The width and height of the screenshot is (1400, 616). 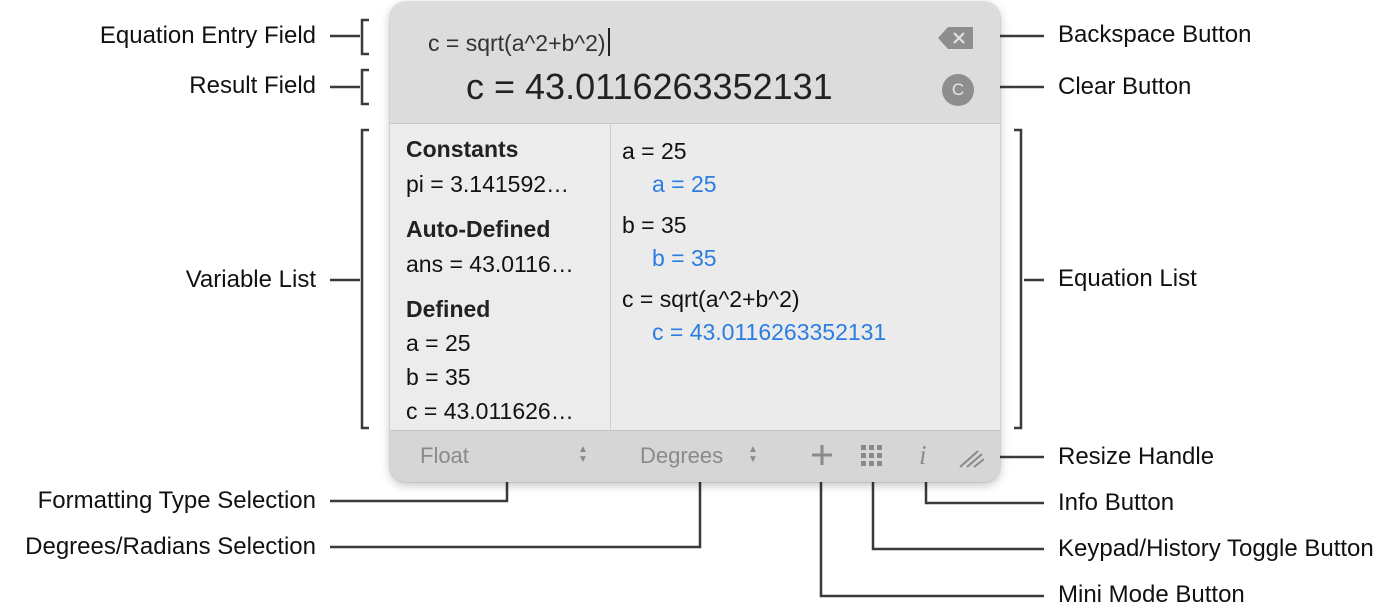 I want to click on defined-heading: Defined, so click(x=448, y=309).